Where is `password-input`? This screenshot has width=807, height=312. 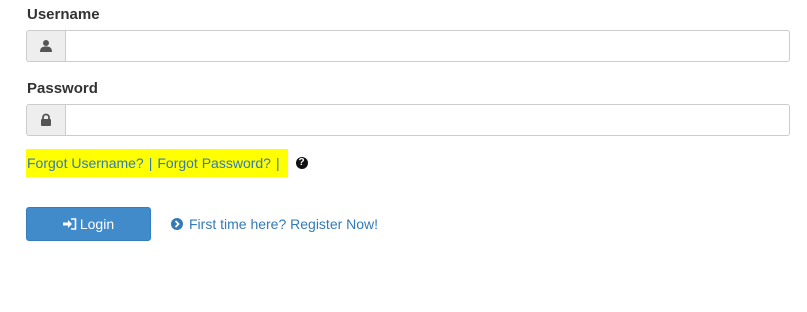
password-input is located at coordinates (427, 120).